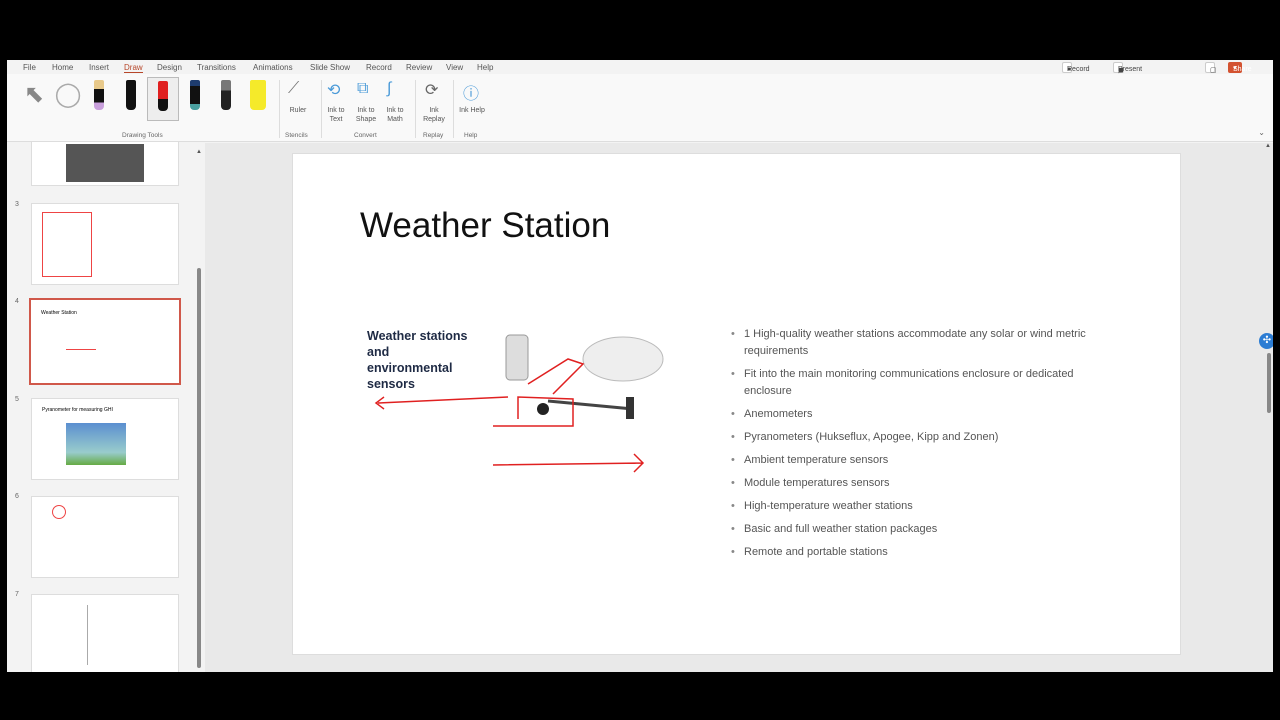 Image resolution: width=1280 pixels, height=720 pixels. What do you see at coordinates (630, 408) in the screenshot?
I see `mount` at bounding box center [630, 408].